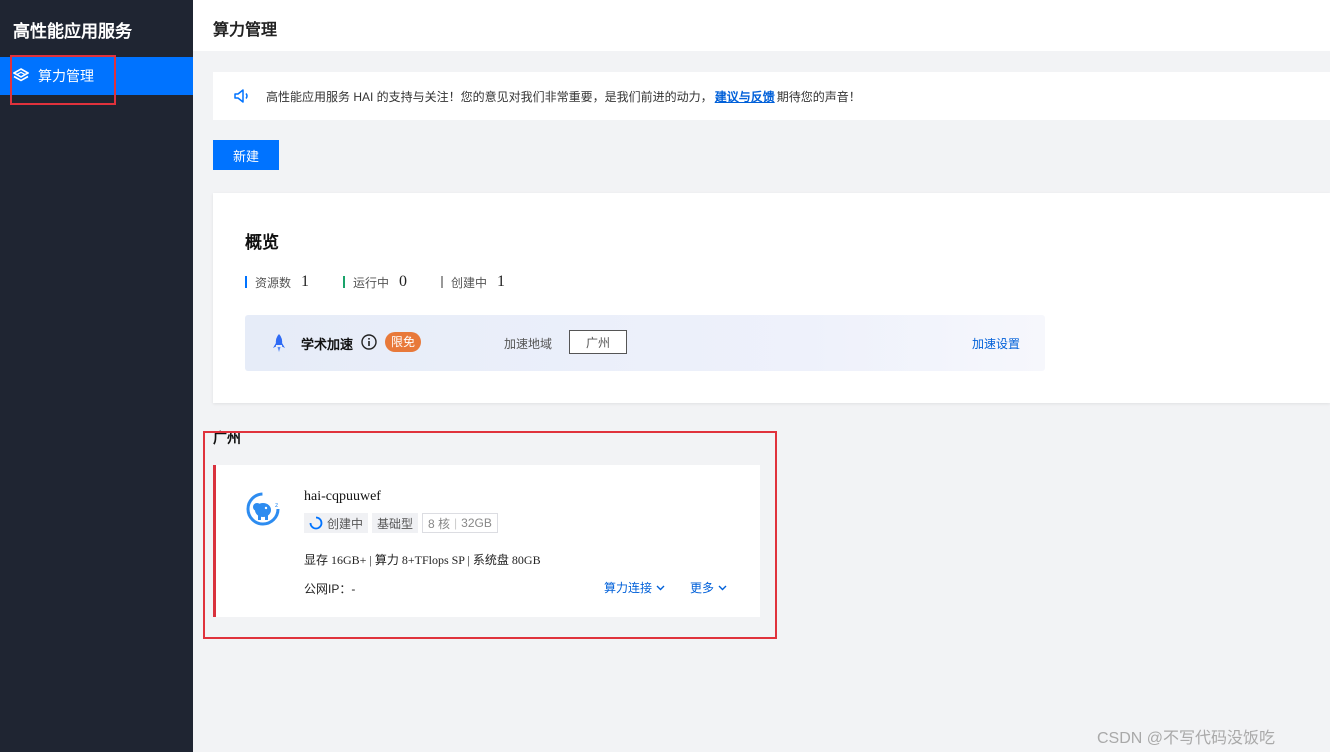 This screenshot has width=1330, height=752. I want to click on stat-value: 0, so click(403, 281).